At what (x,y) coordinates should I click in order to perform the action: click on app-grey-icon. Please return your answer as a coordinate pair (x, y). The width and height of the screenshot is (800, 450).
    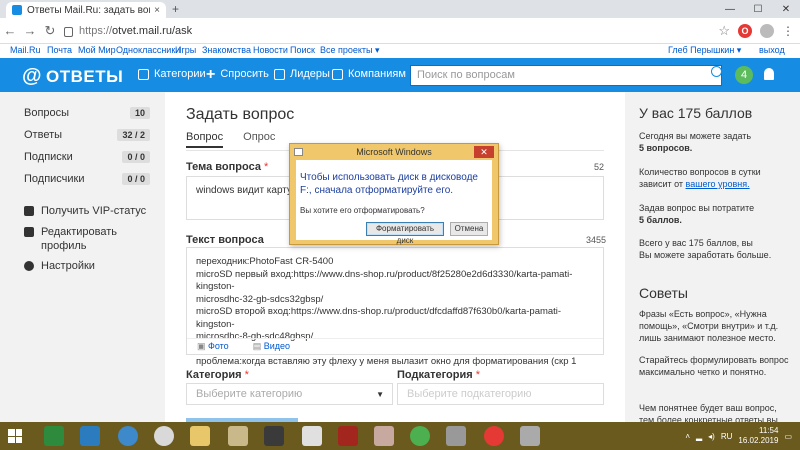
    Looking at the image, I should click on (456, 436).